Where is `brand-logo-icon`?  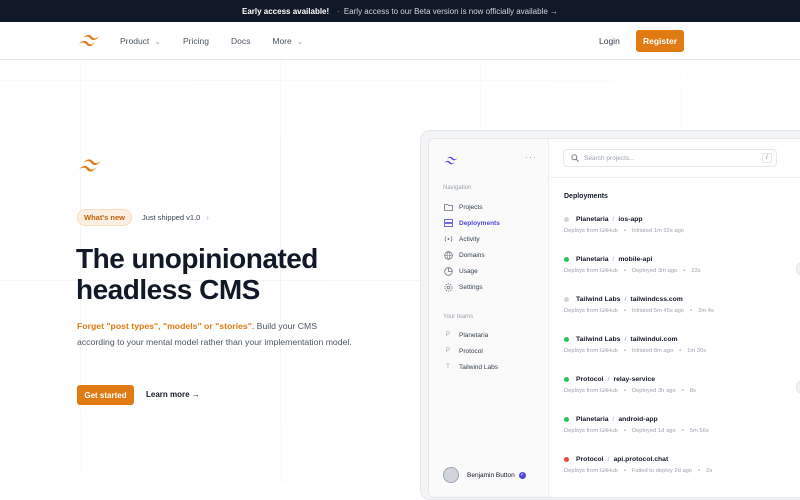
brand-logo-icon is located at coordinates (89, 43).